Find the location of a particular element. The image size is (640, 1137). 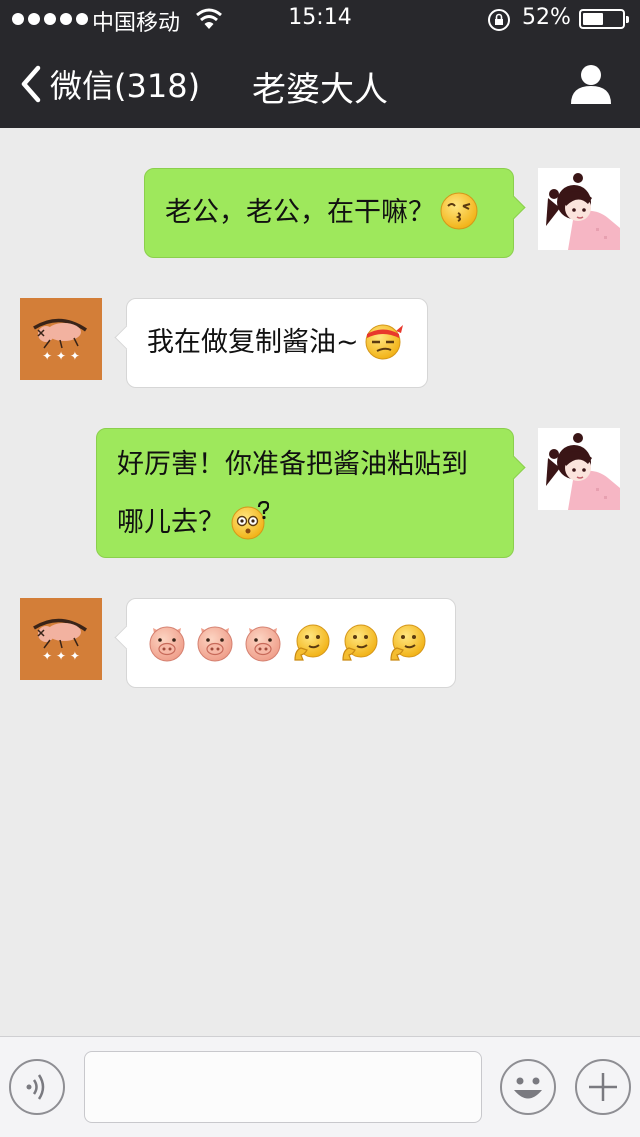

header: 中国移动 15:14 52% 微信(318) 老婆大人 is located at coordinates (320, 64).